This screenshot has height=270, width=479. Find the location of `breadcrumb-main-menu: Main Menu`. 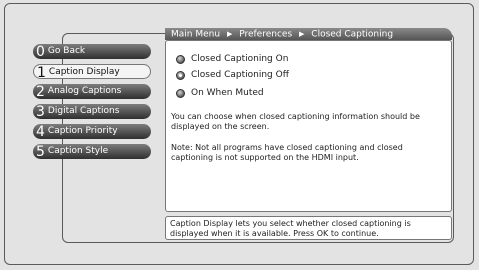

breadcrumb-main-menu: Main Menu is located at coordinates (195, 35).